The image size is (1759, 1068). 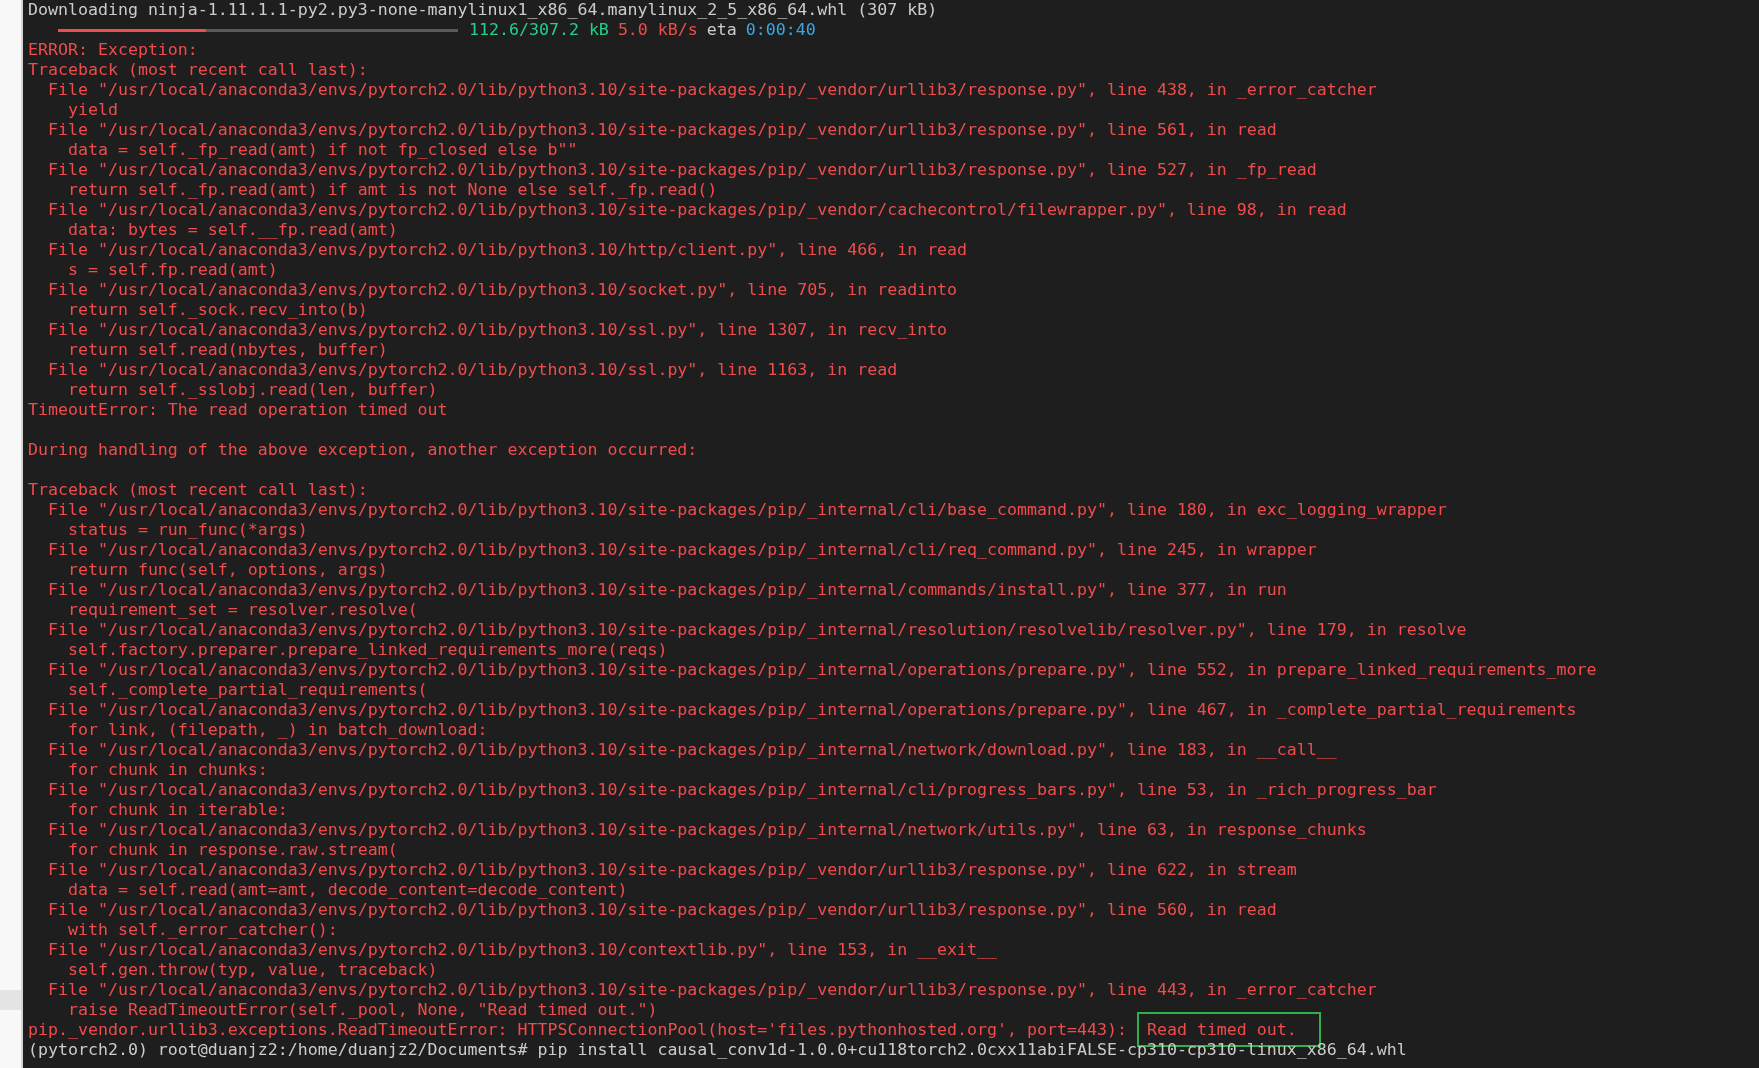 I want to click on terminal-line: for chunk in chunks:, so click(x=167, y=770).